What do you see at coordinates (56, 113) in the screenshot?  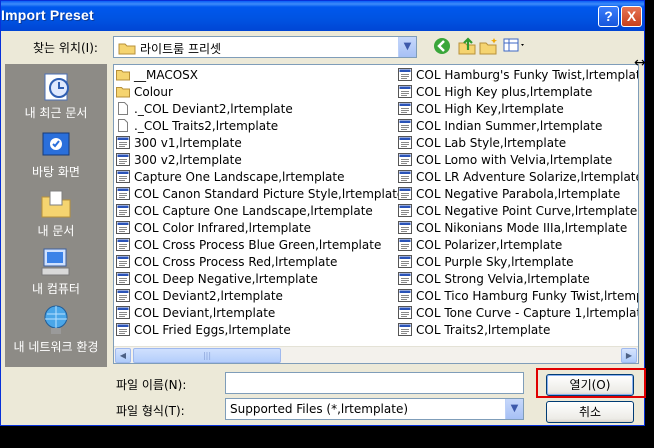 I see `place-label: 내 최근 문서` at bounding box center [56, 113].